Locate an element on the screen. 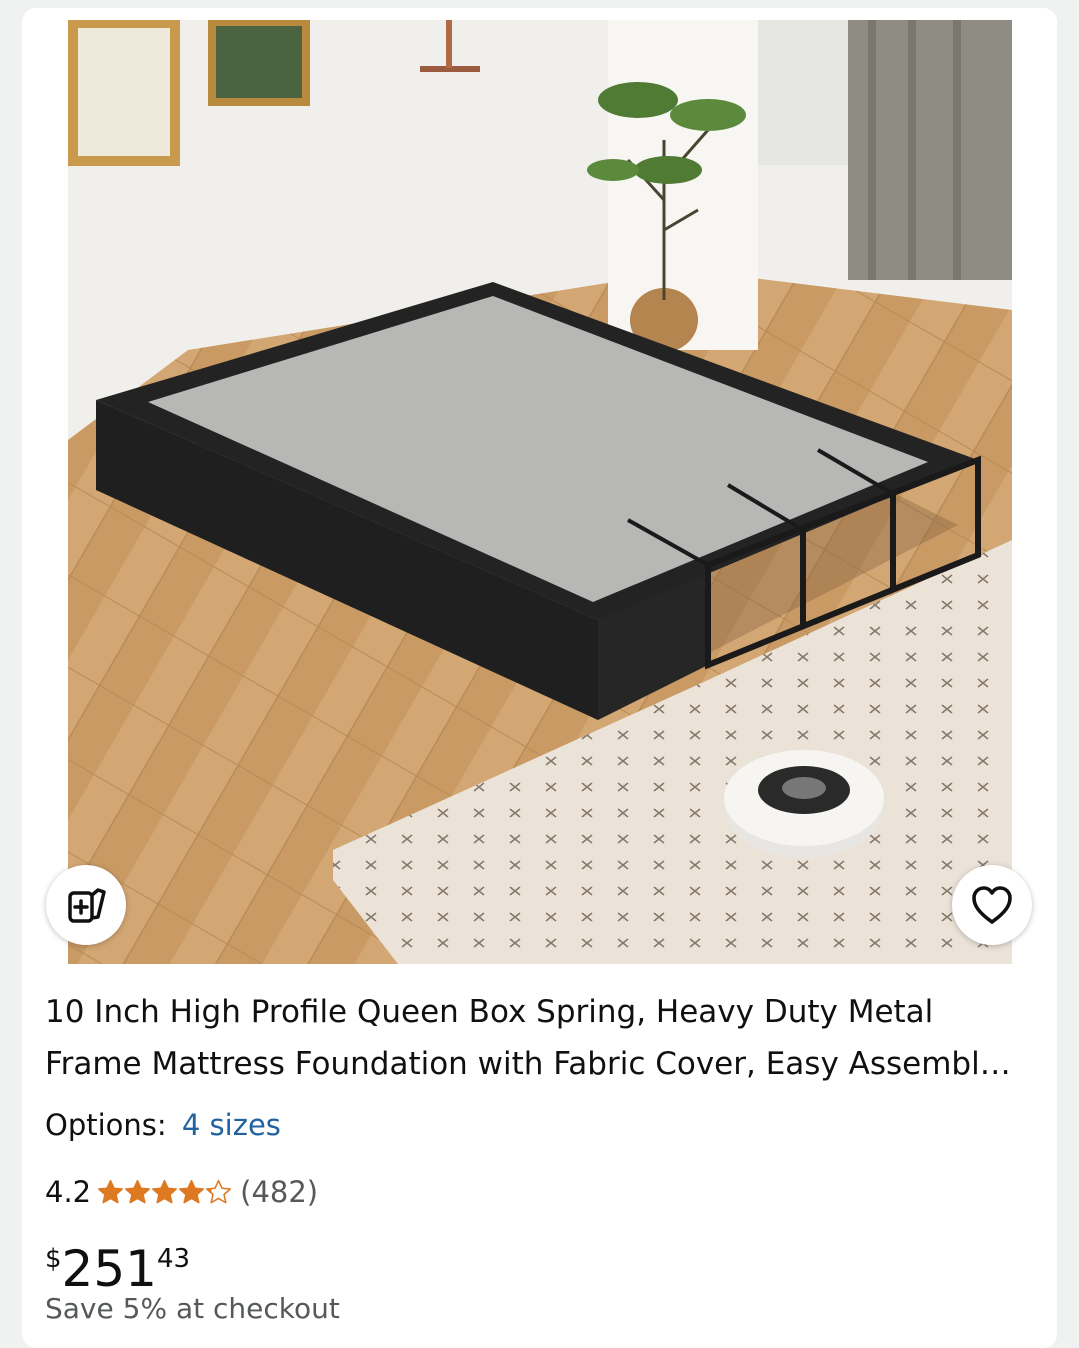 The image size is (1079, 1348). add-to-favorites-button is located at coordinates (992, 905).